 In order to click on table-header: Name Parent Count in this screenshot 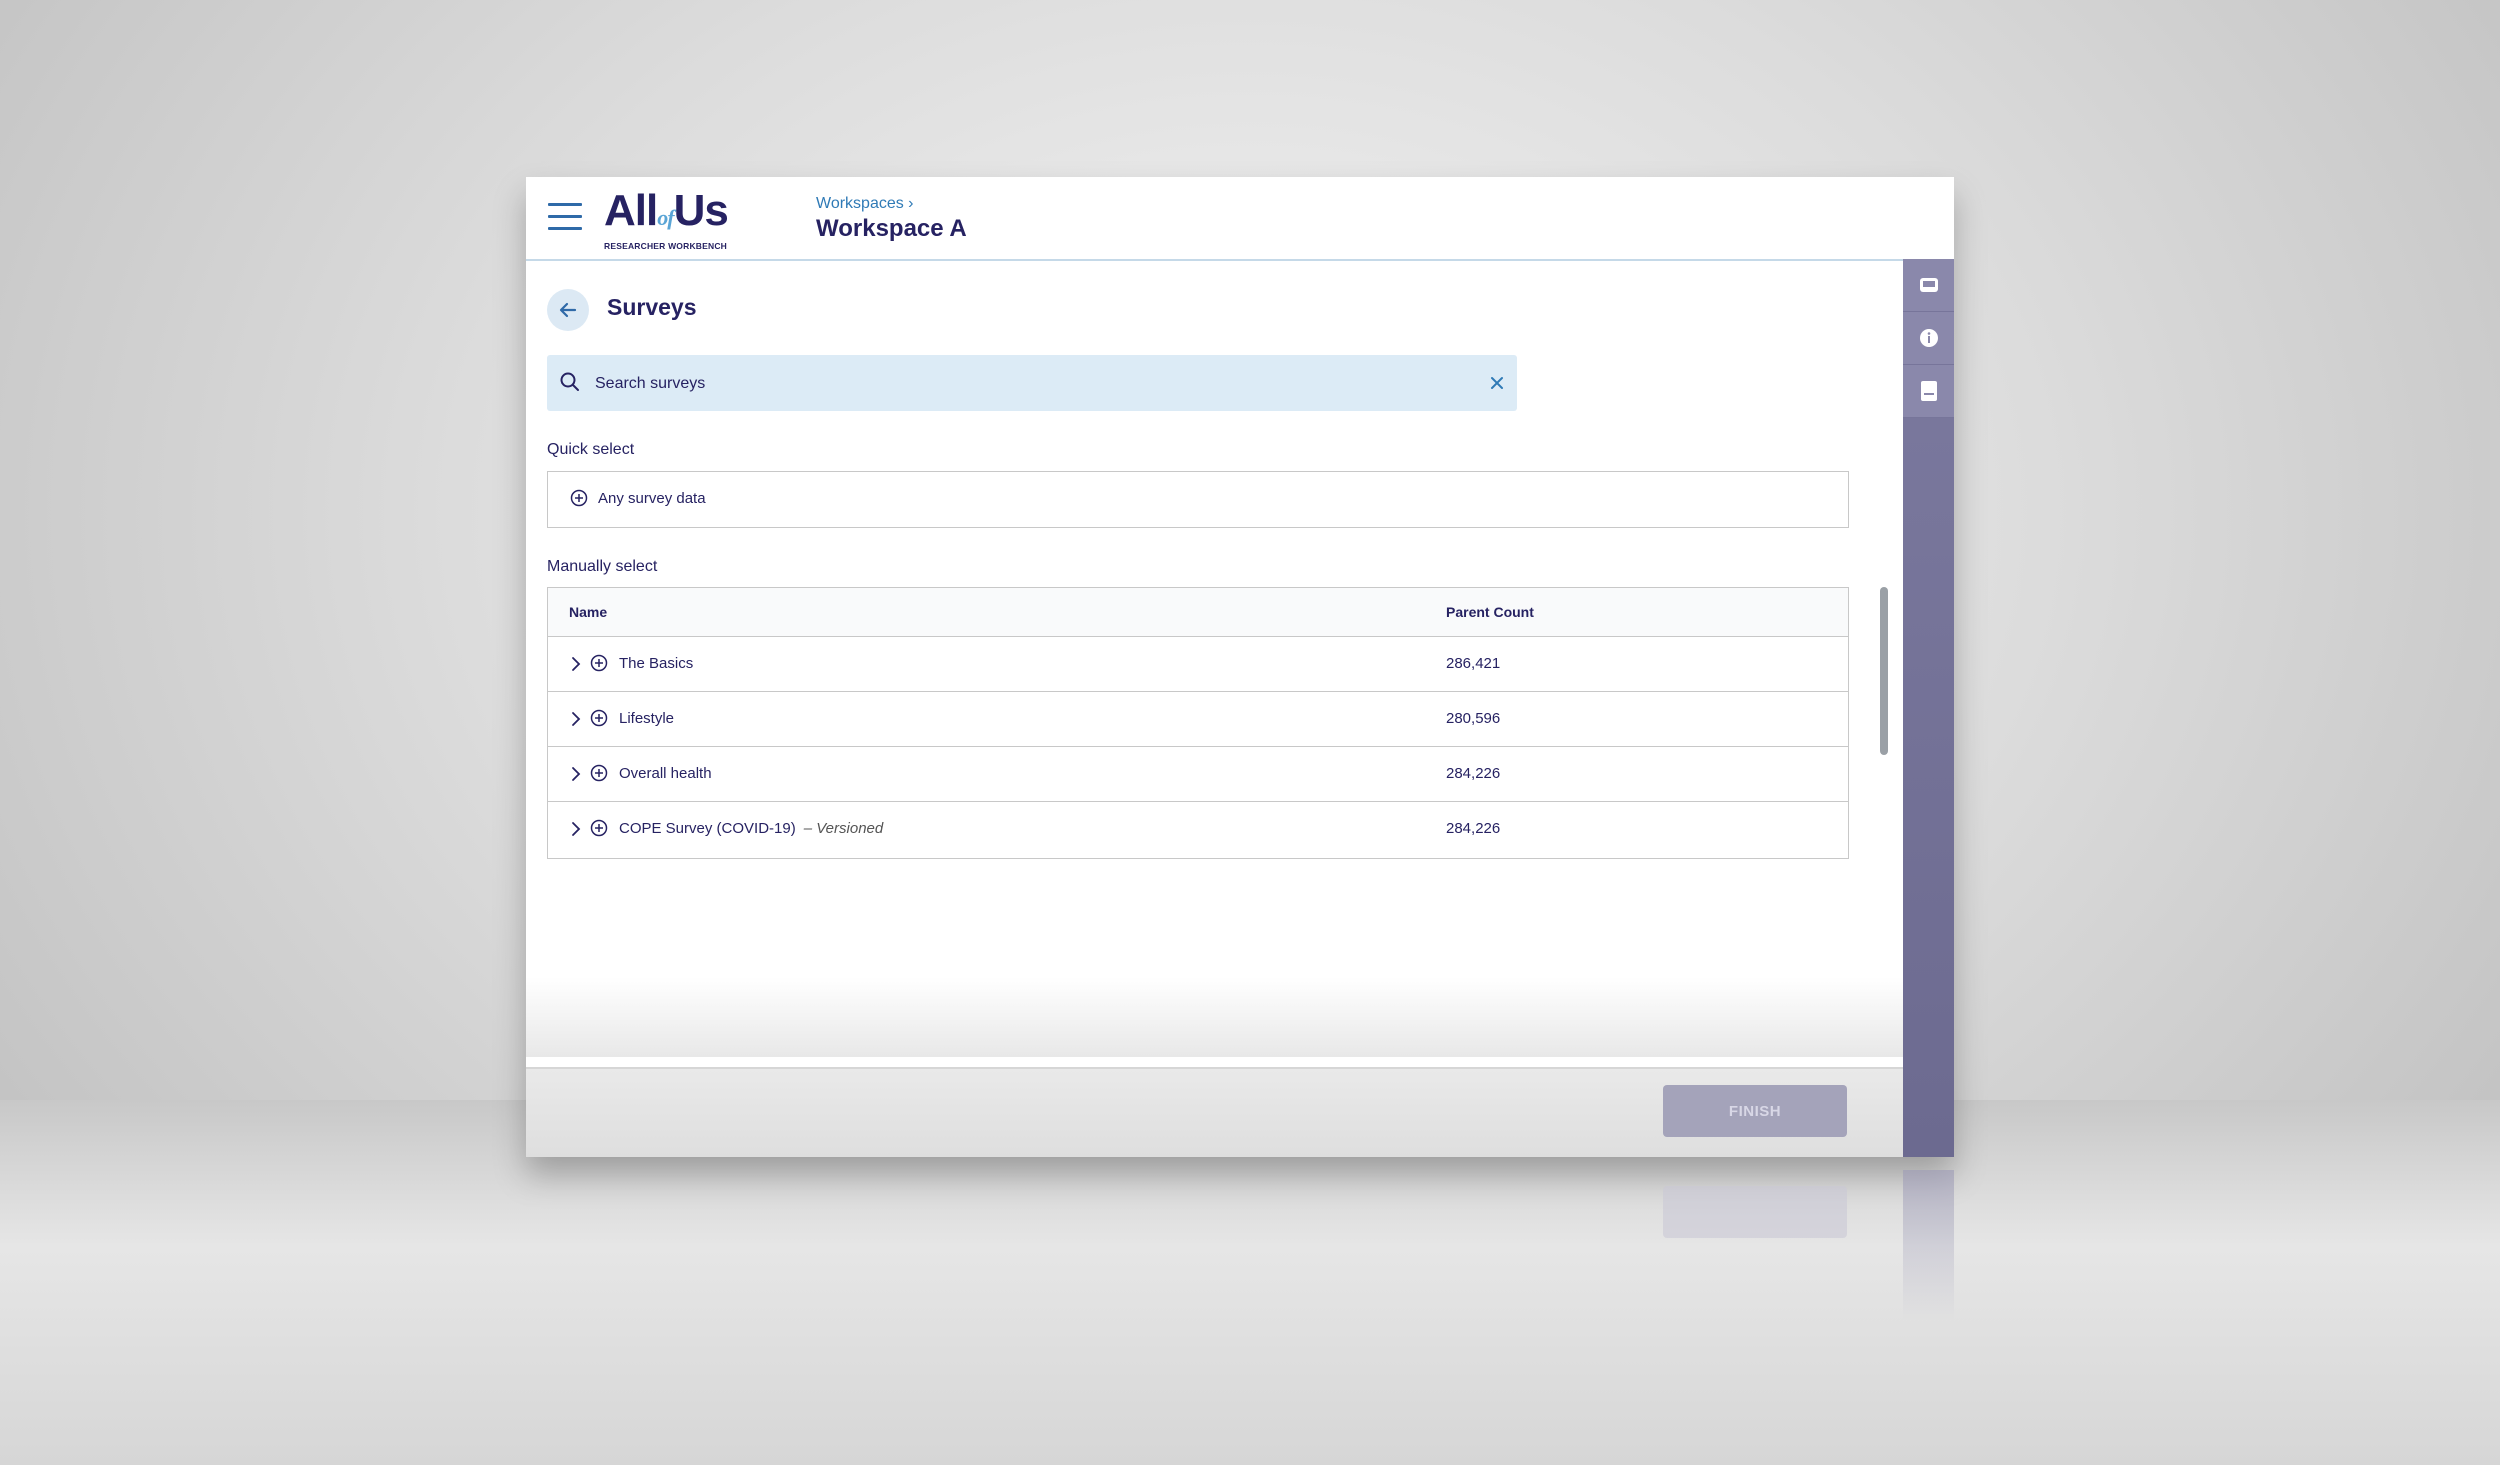, I will do `click(1198, 612)`.